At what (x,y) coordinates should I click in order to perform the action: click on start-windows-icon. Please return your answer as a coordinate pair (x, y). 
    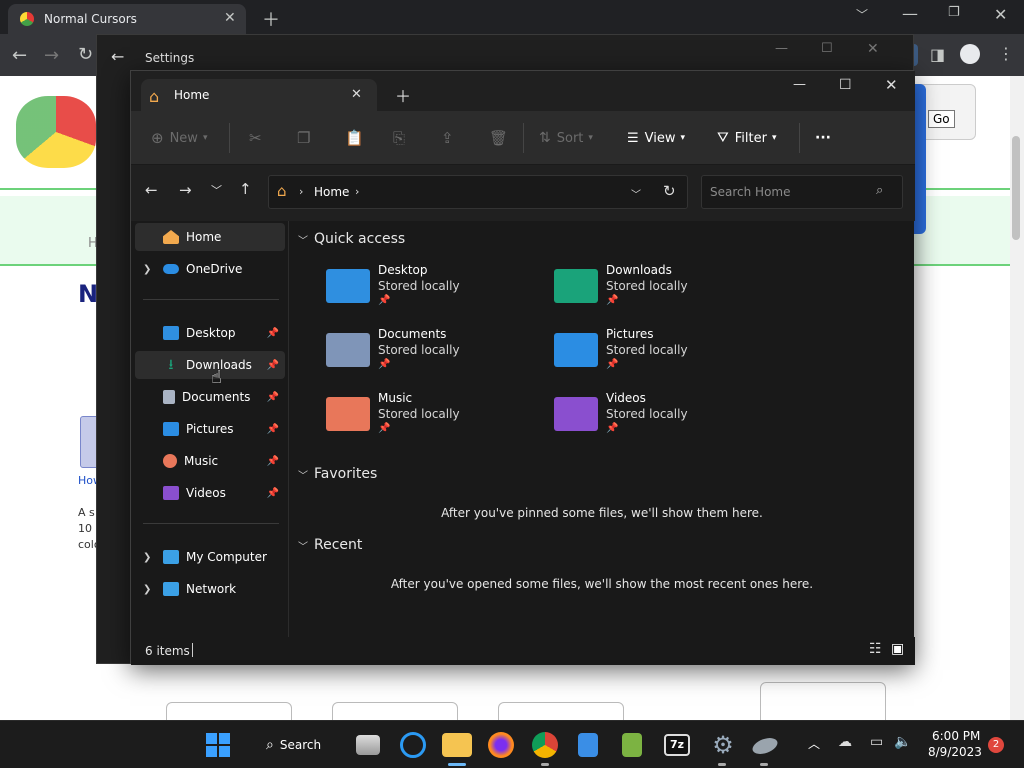
    Looking at the image, I should click on (218, 745).